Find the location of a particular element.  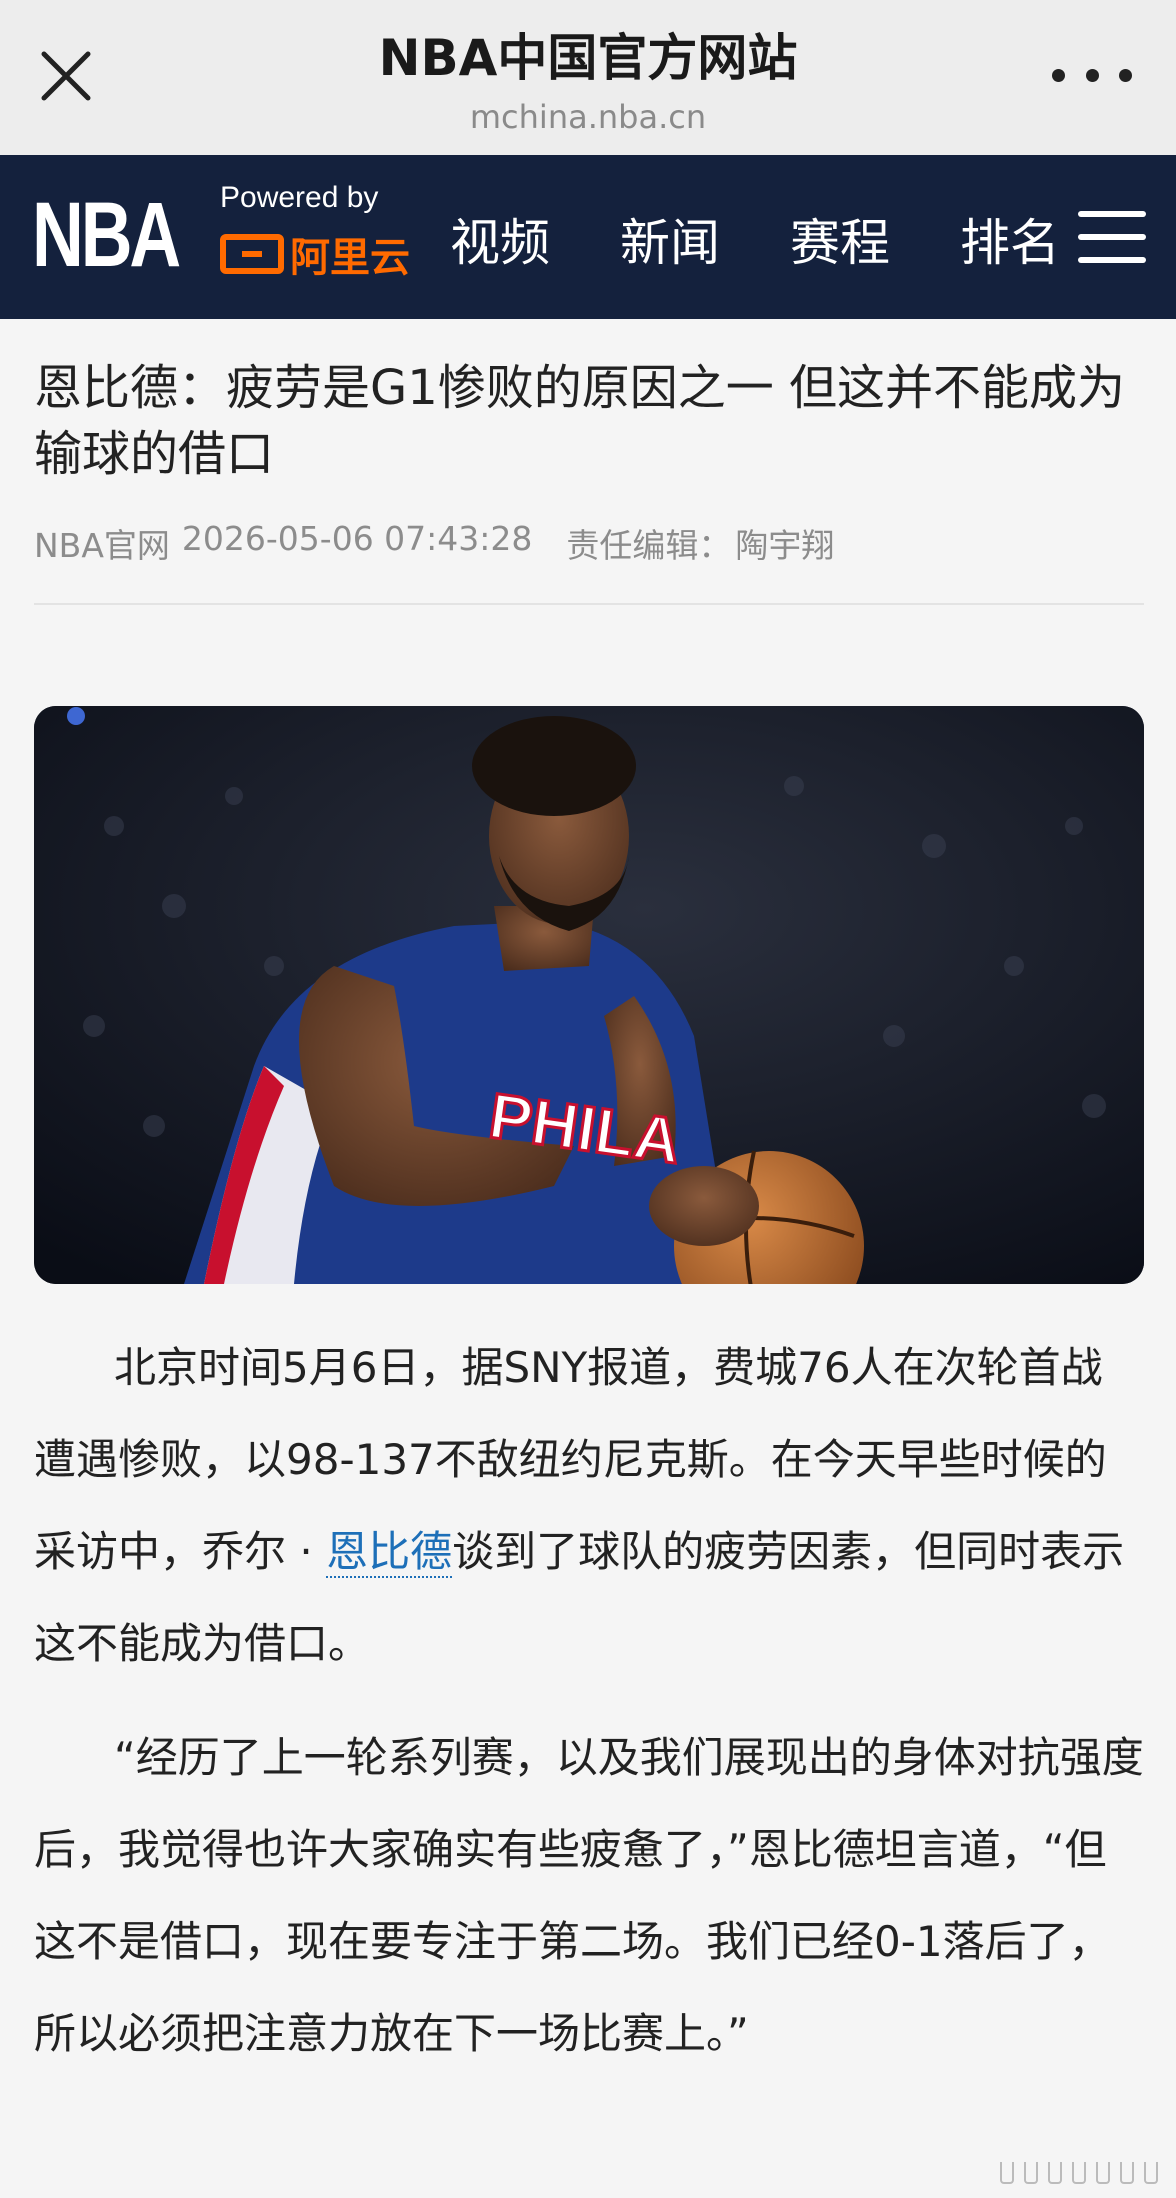

hamburger-menu-button is located at coordinates (1112, 237).